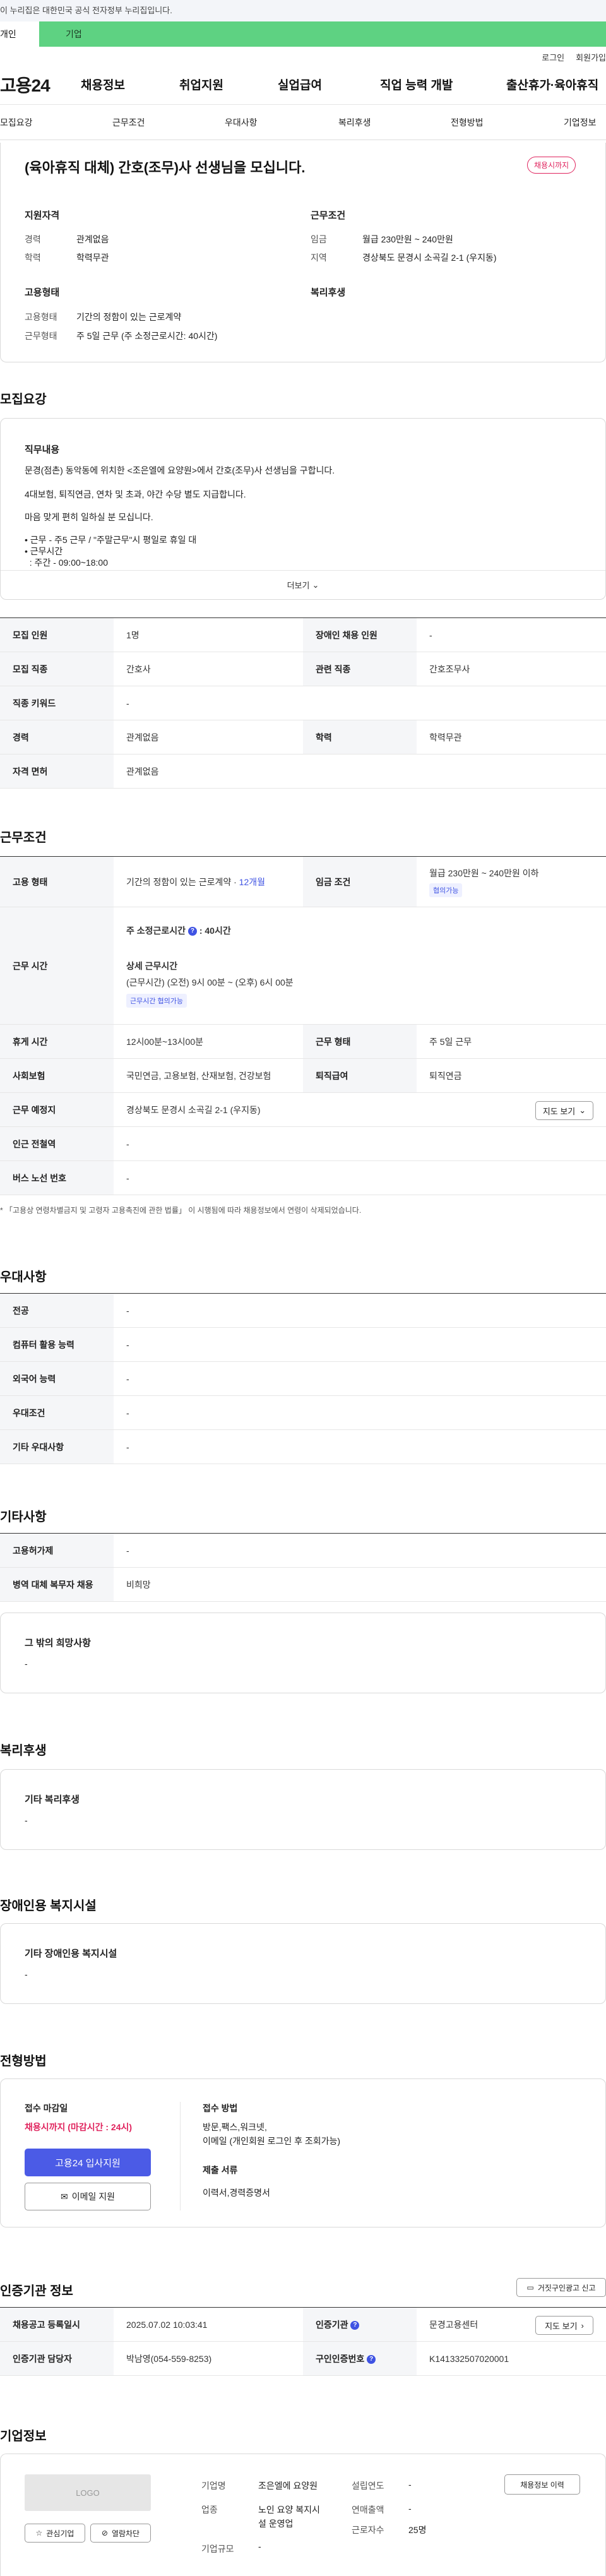 The image size is (606, 2576). I want to click on negotiable-chip: 협의가능, so click(446, 890).